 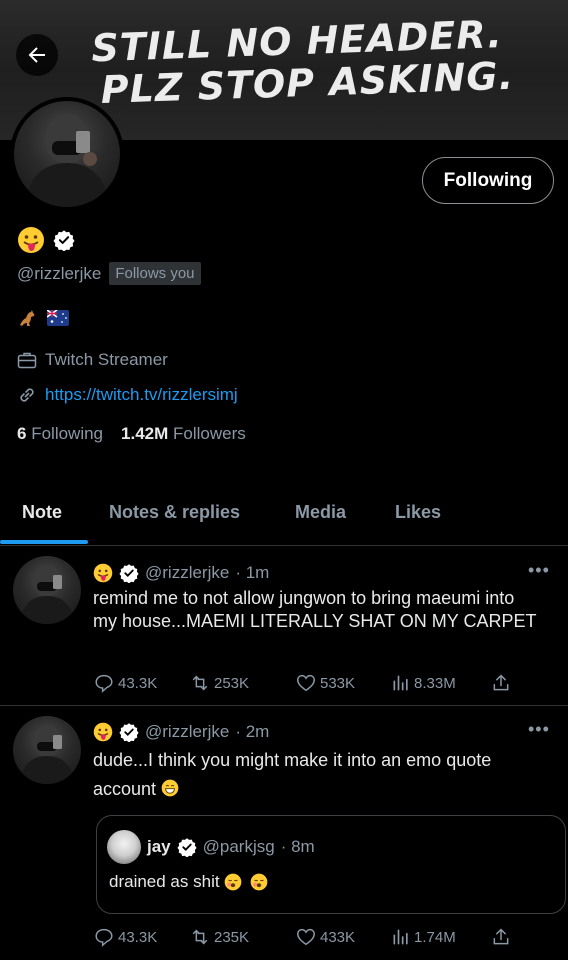 What do you see at coordinates (297, 846) in the screenshot?
I see `quoted-tweet-time: · 8m` at bounding box center [297, 846].